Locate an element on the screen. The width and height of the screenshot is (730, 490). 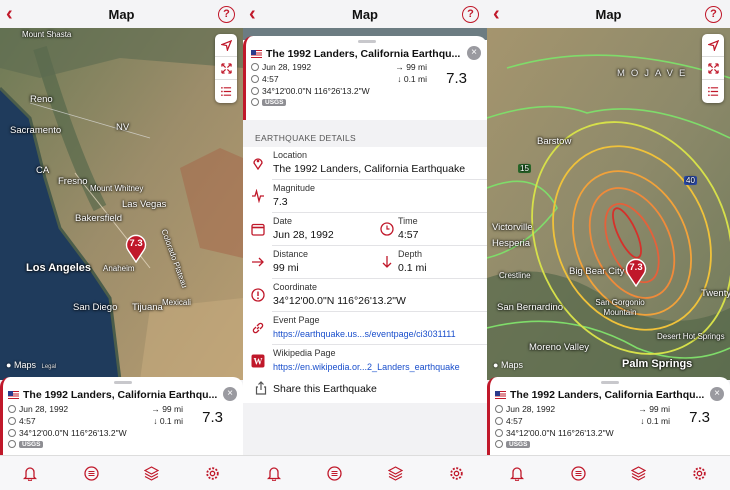
section-header: EARTHQUAKE DETAILS is located at coordinates (305, 138).